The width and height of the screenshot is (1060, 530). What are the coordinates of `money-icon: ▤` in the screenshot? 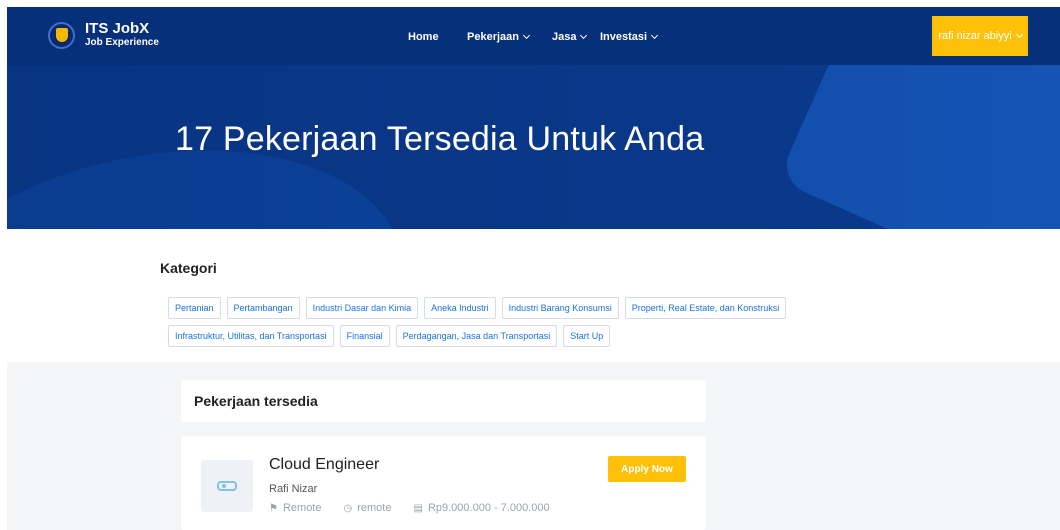 It's located at (418, 508).